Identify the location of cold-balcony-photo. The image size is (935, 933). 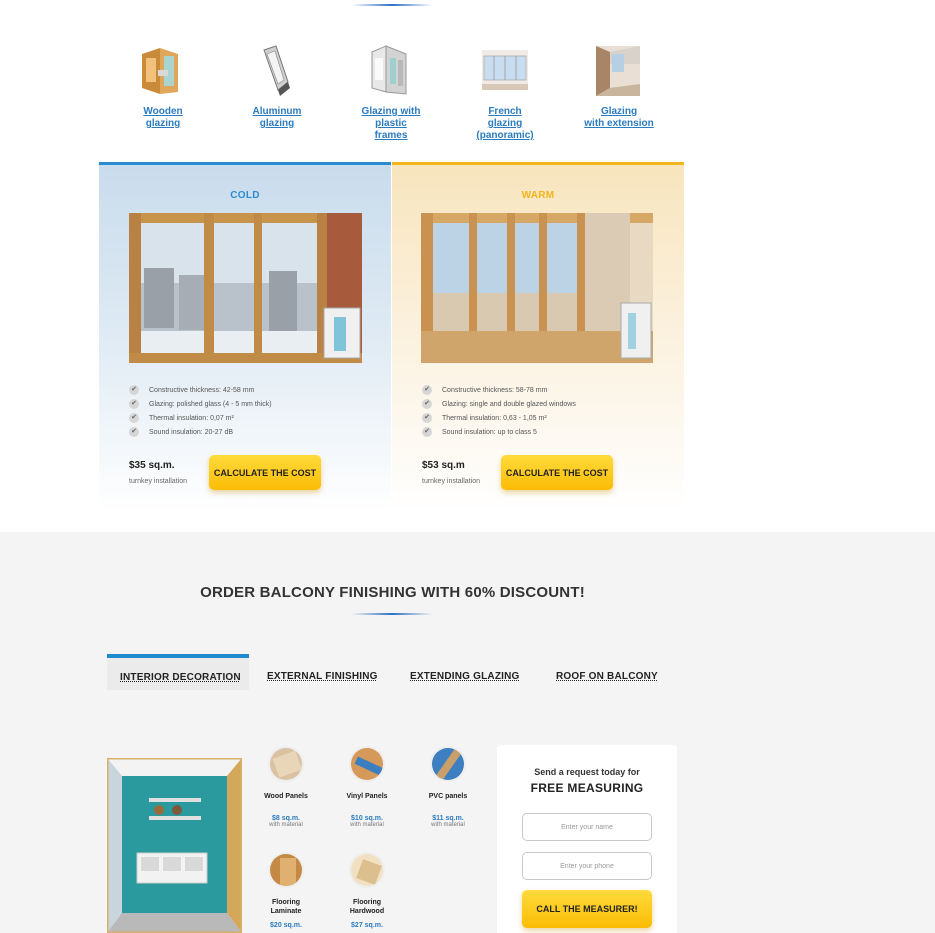
(245, 288).